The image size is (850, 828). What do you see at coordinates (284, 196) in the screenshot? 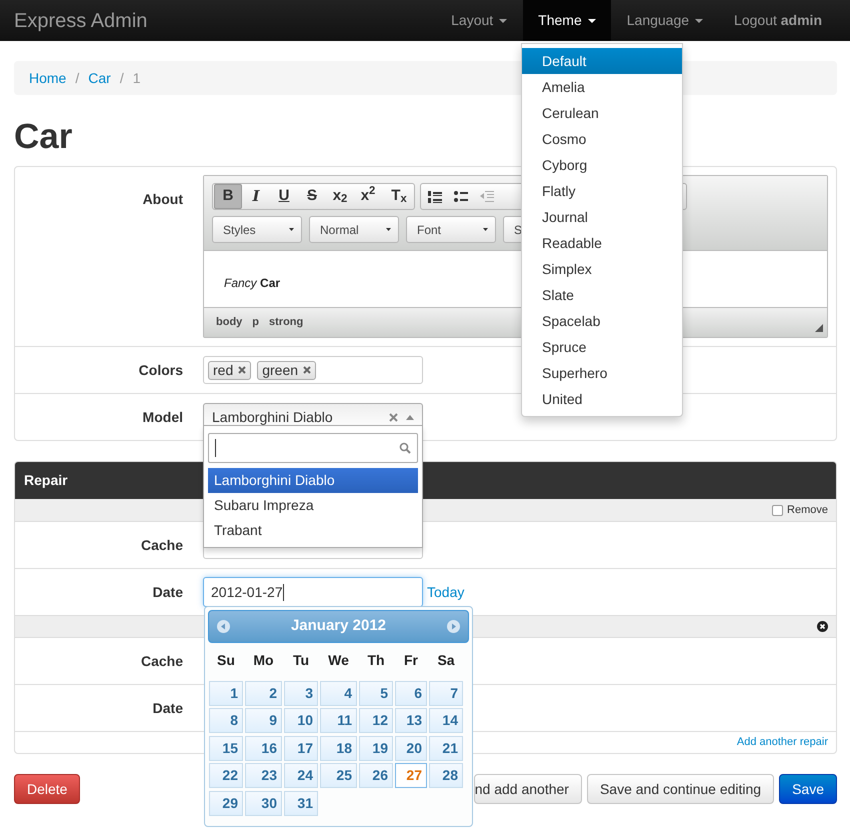
I see `toolbar-button: U` at bounding box center [284, 196].